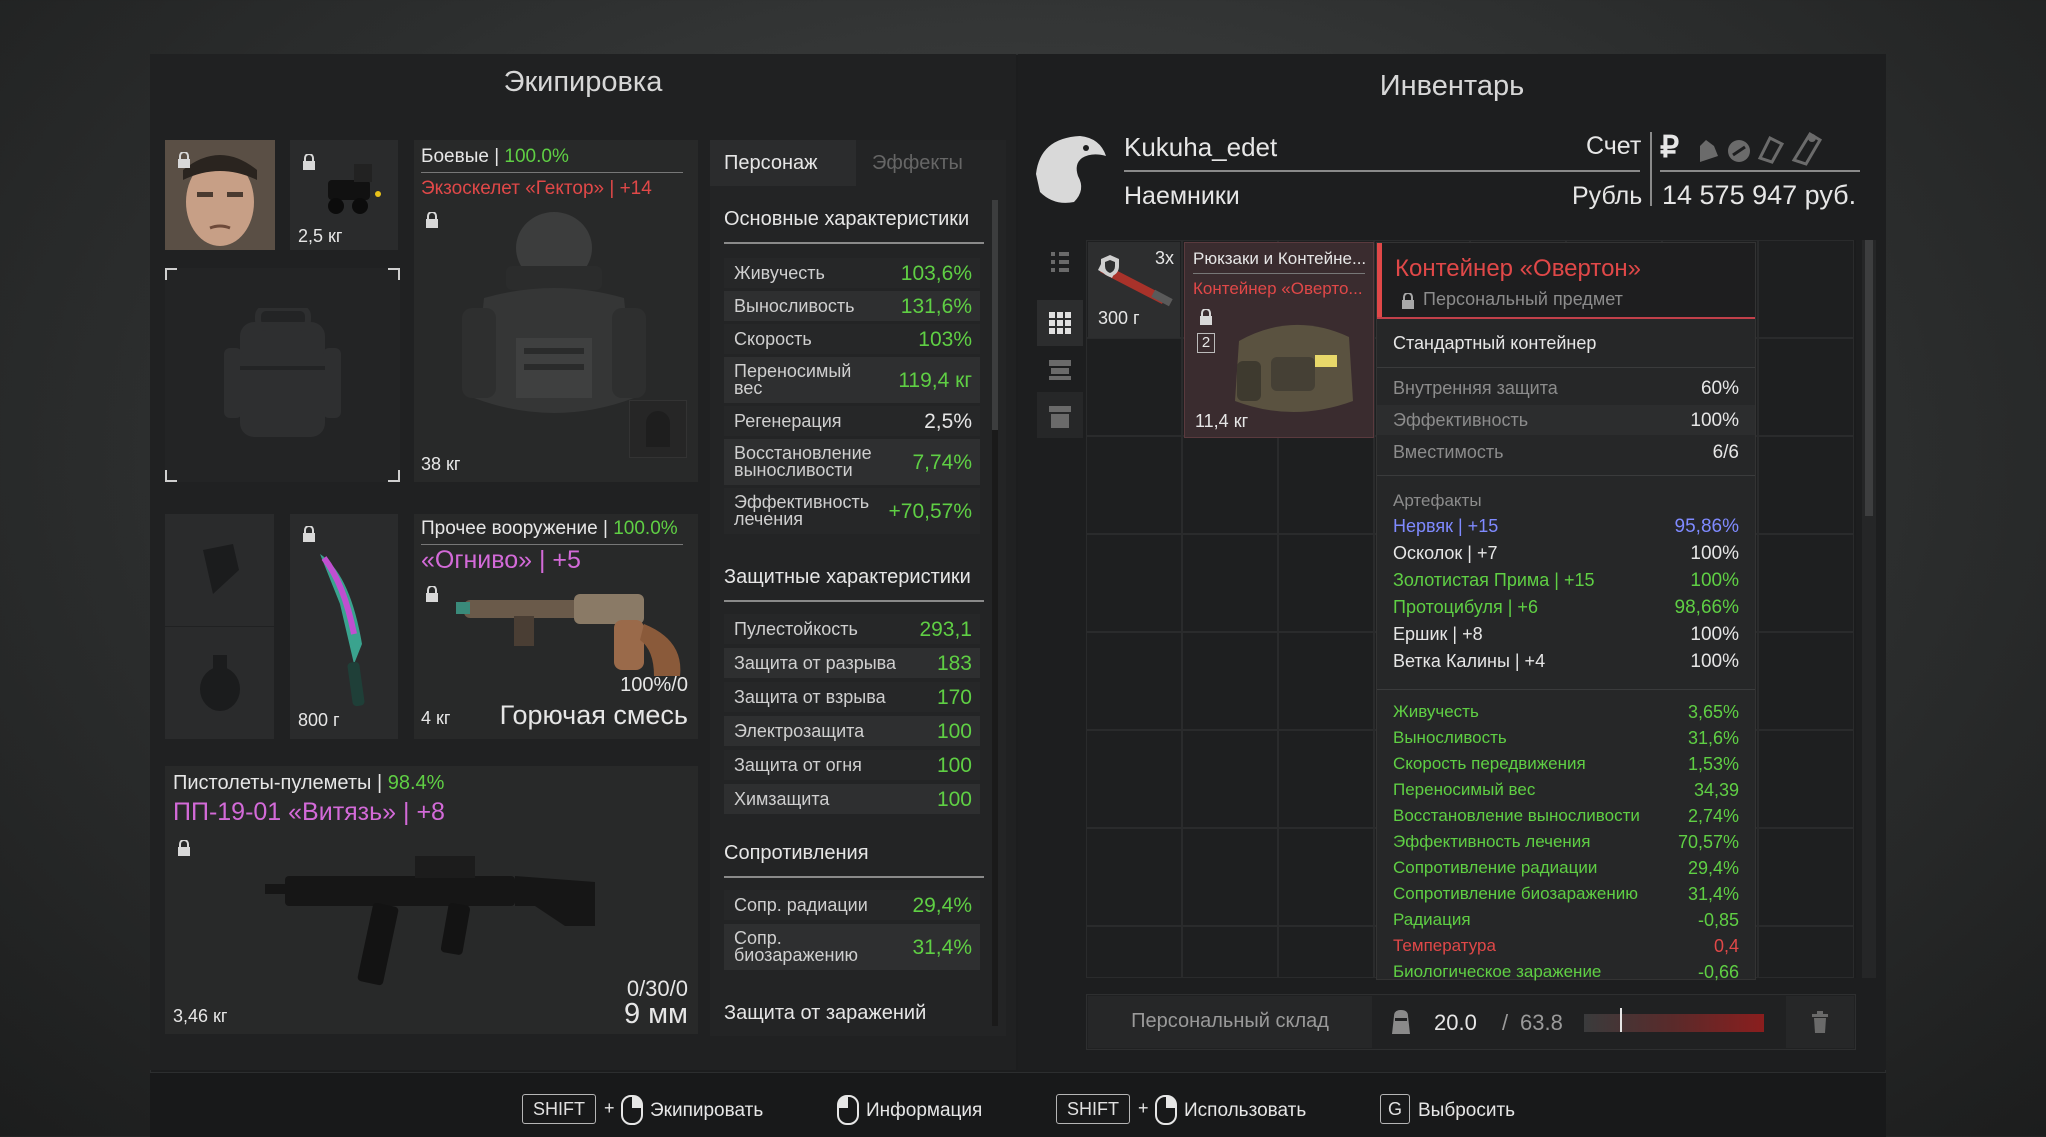  I want to click on character-portrait, so click(220, 195).